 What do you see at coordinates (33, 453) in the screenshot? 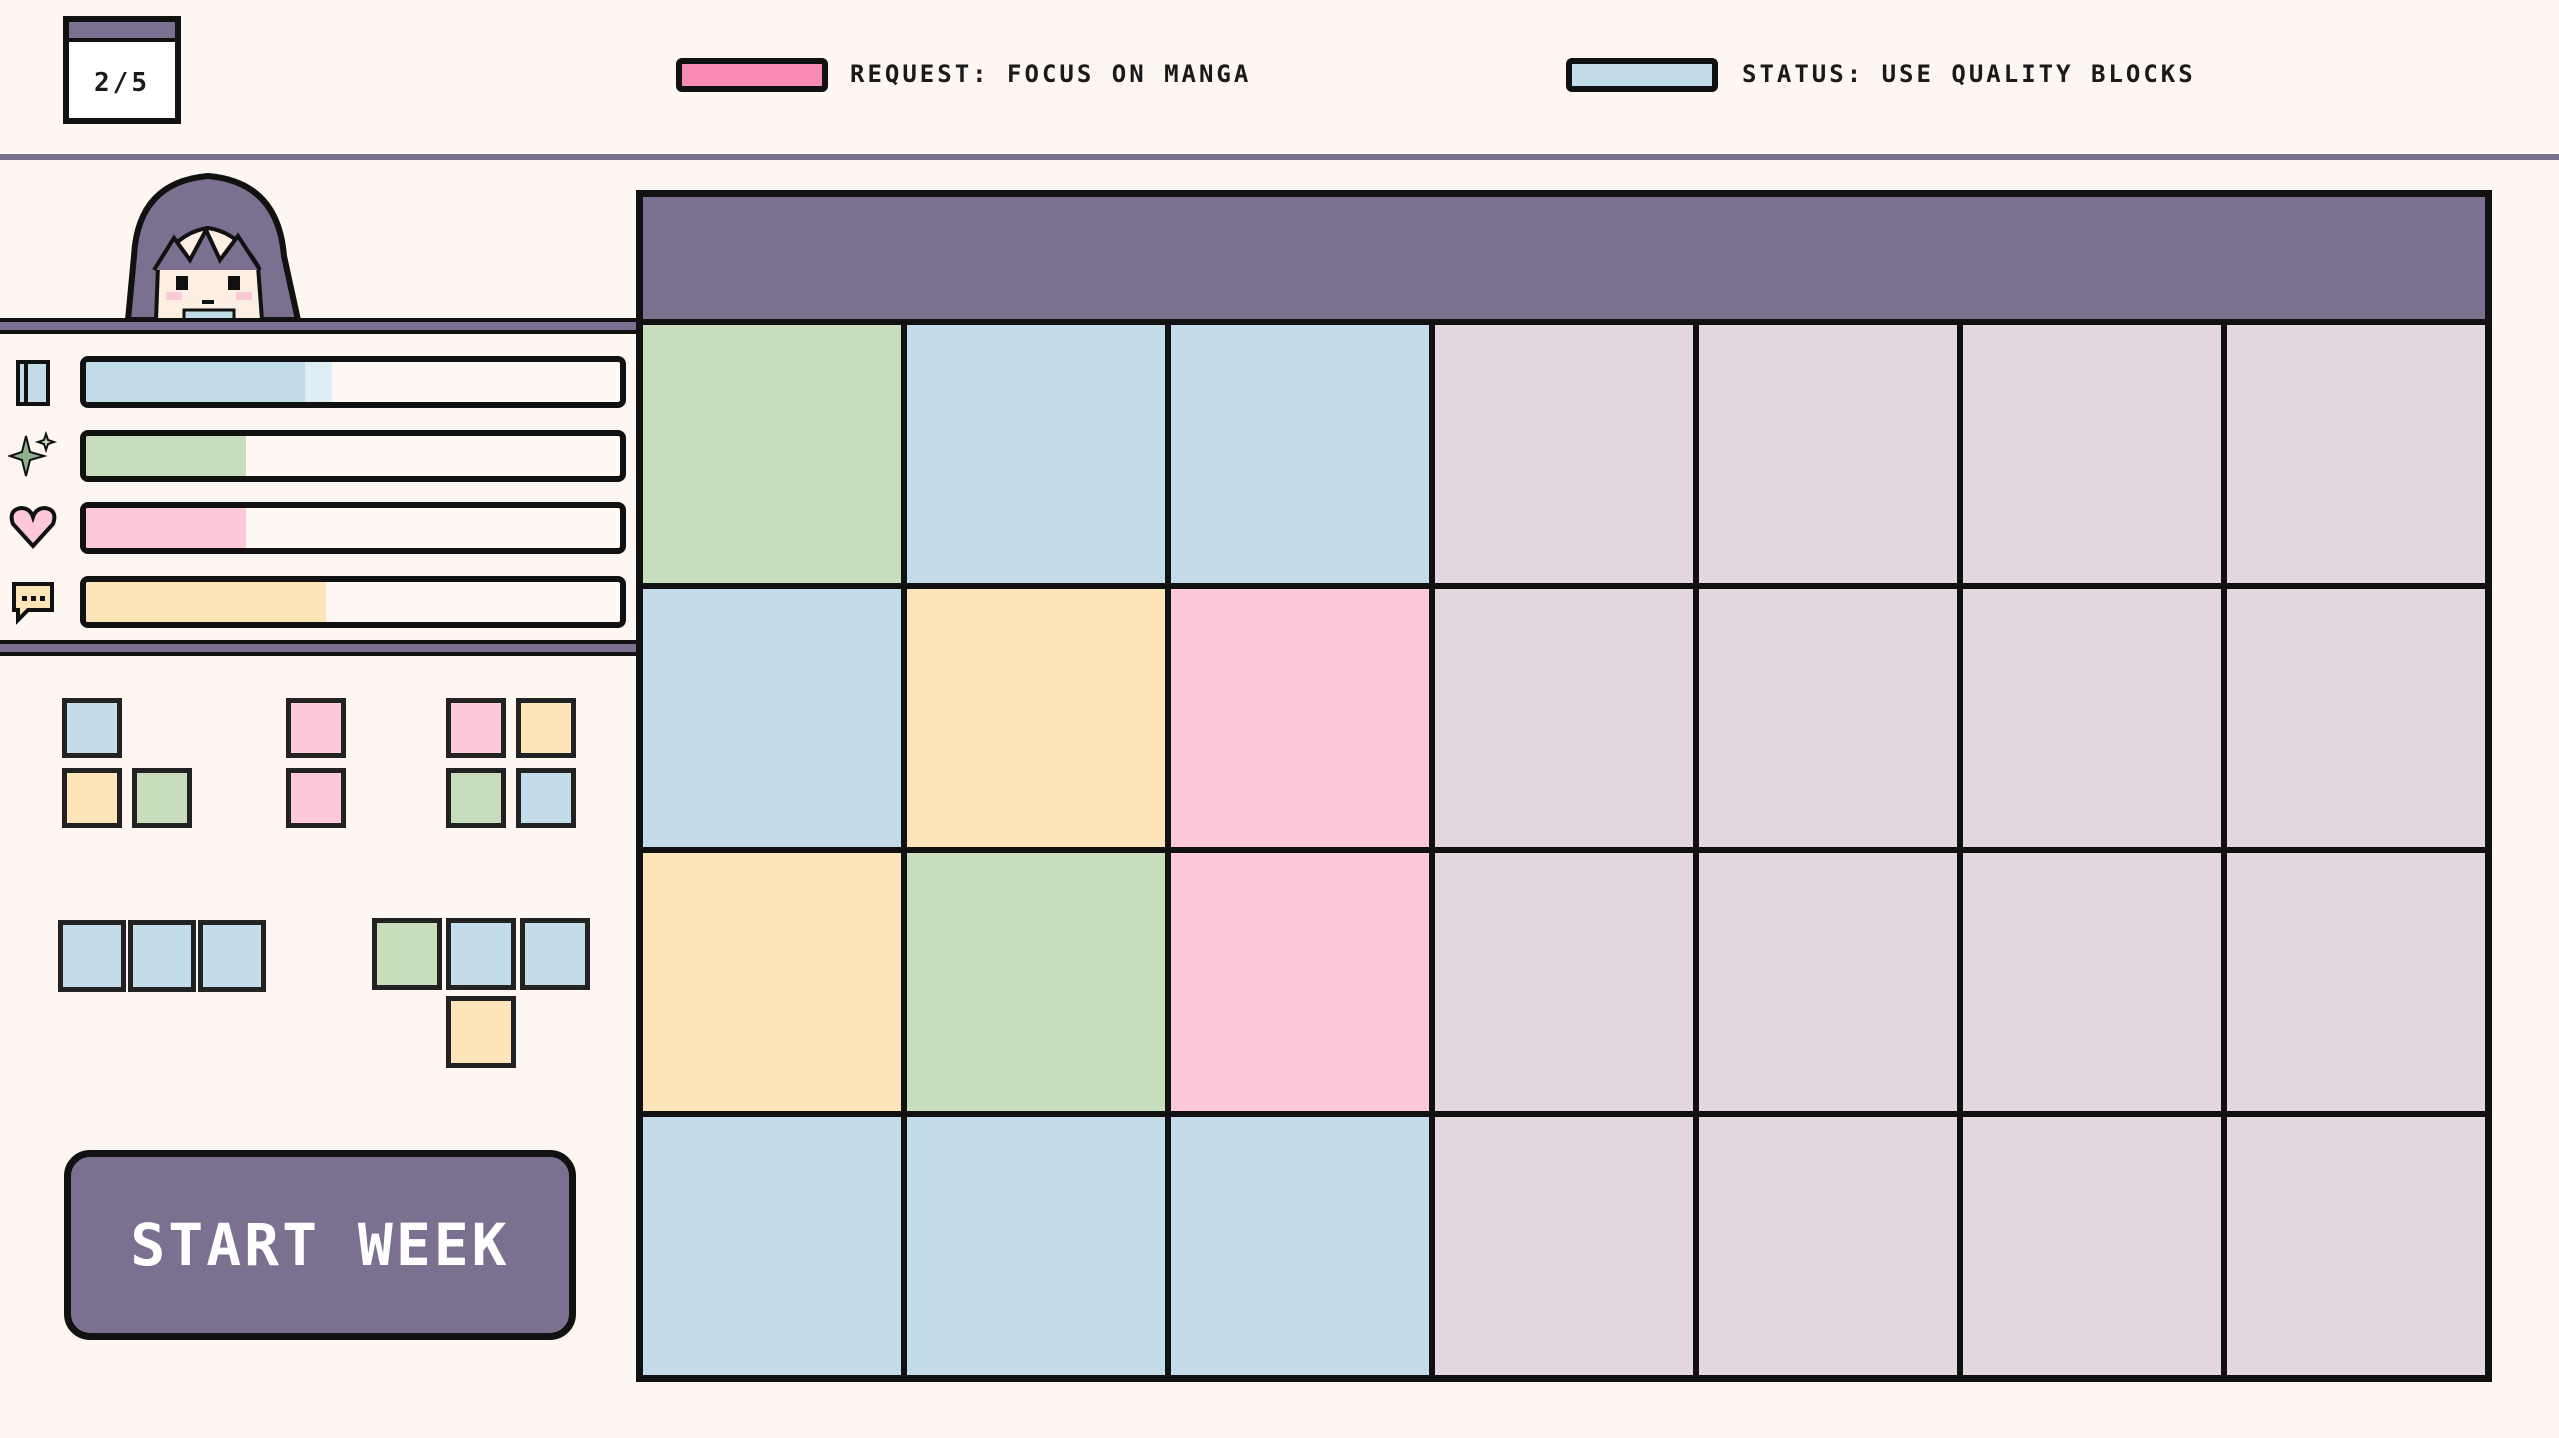
I see `sparkle-icon` at bounding box center [33, 453].